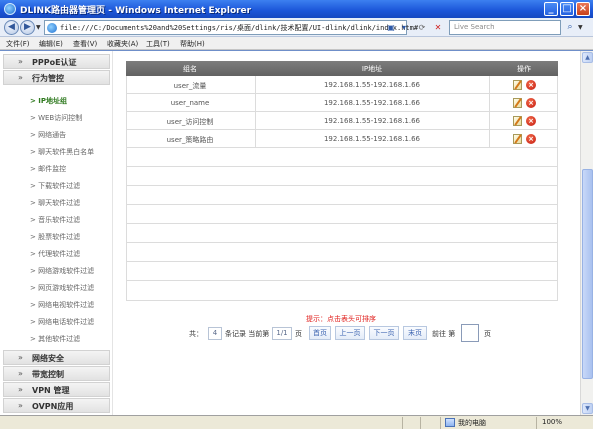 This screenshot has height=429, width=593. Describe the element at coordinates (53, 406) in the screenshot. I see `sidebar-group-label: OVPN应用` at that location.